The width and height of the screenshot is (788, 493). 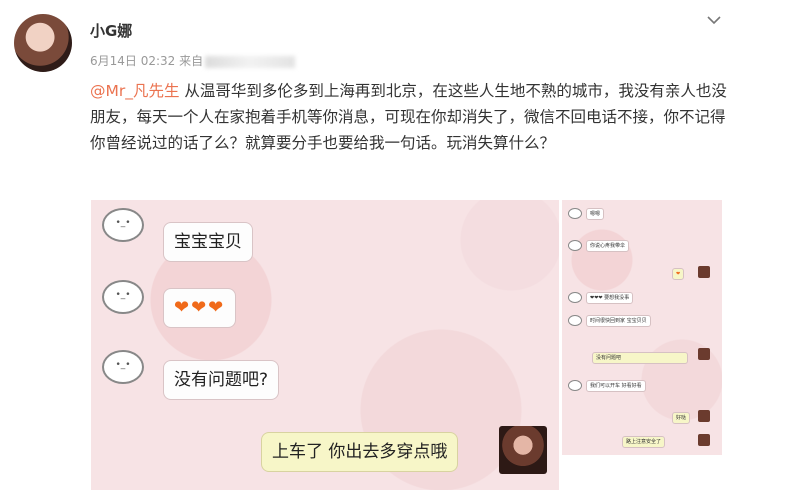 I want to click on chevron-down-icon, so click(x=714, y=19).